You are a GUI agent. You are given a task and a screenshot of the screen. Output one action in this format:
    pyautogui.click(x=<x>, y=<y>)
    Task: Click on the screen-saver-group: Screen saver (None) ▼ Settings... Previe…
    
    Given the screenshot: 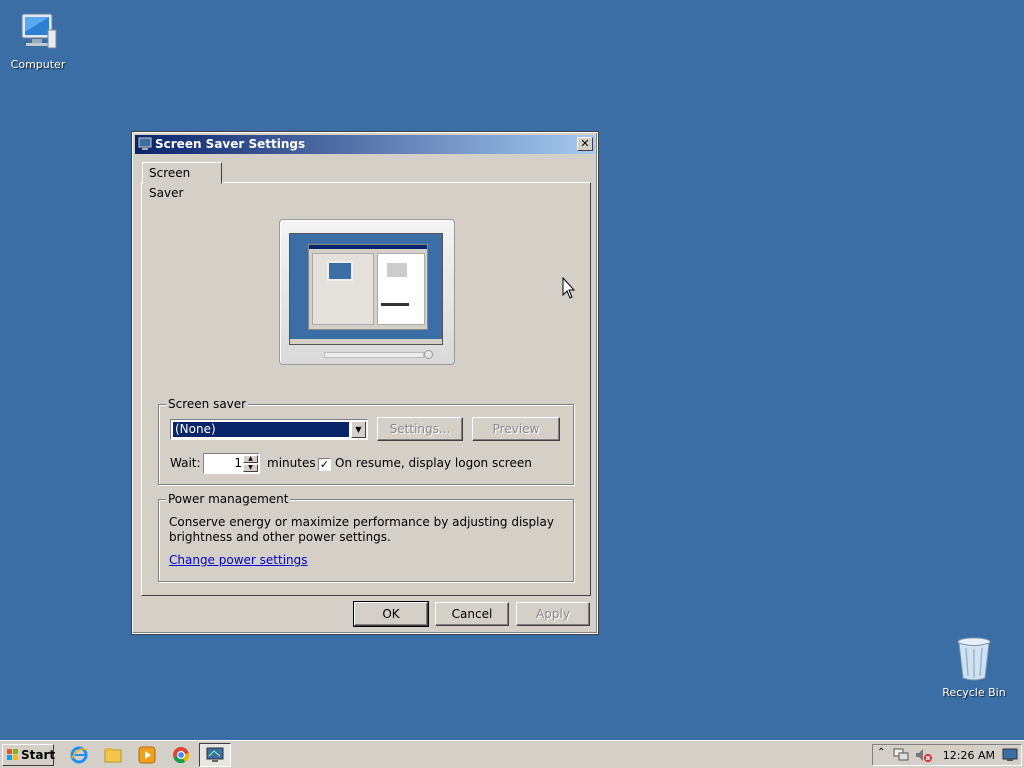 What is the action you would take?
    pyautogui.click(x=366, y=441)
    